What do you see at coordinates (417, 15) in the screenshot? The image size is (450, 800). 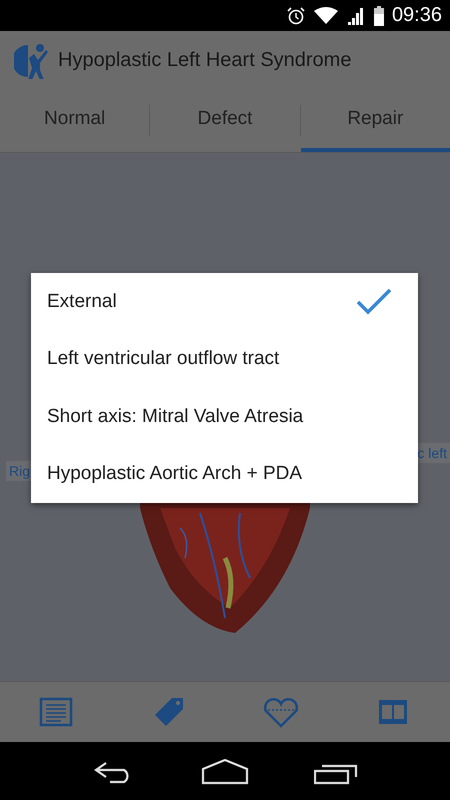 I see `status-time: 09:36` at bounding box center [417, 15].